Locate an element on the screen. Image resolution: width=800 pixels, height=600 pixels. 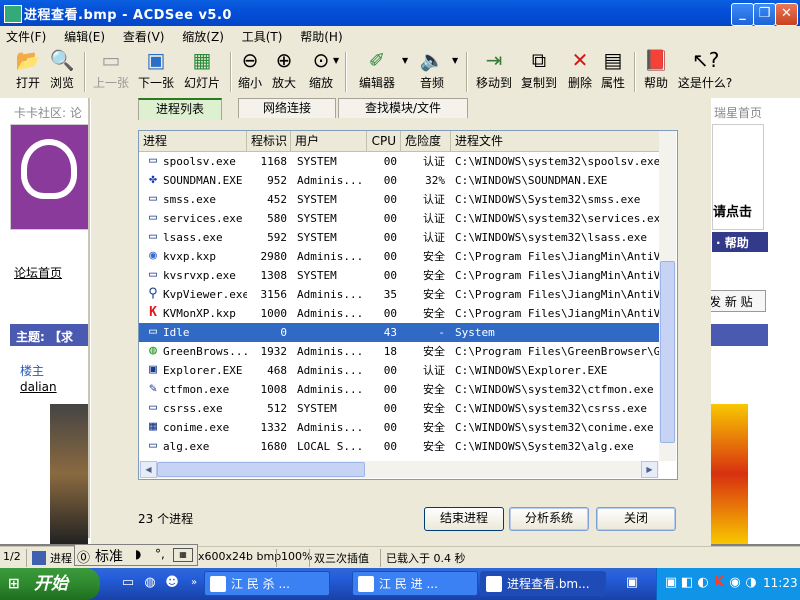
tray-monitor-icon: ▣ is located at coordinates (671, 583).